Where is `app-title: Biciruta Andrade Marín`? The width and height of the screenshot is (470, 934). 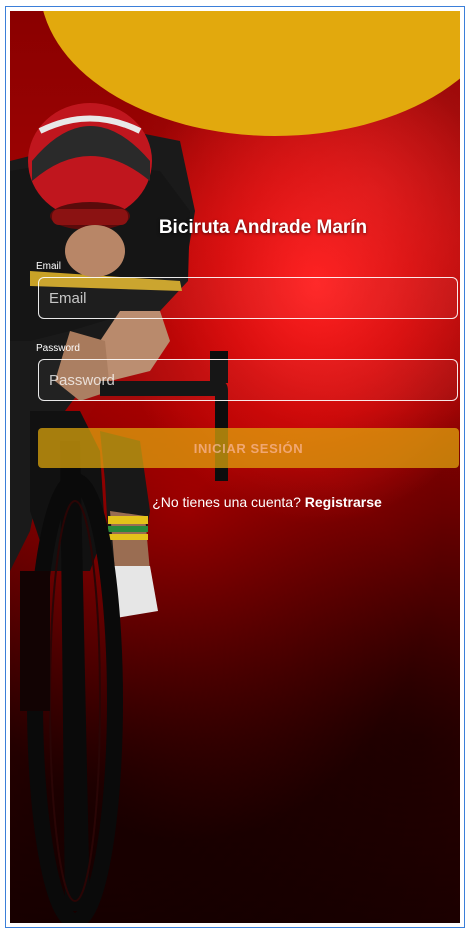 app-title: Biciruta Andrade Marín is located at coordinates (263, 227).